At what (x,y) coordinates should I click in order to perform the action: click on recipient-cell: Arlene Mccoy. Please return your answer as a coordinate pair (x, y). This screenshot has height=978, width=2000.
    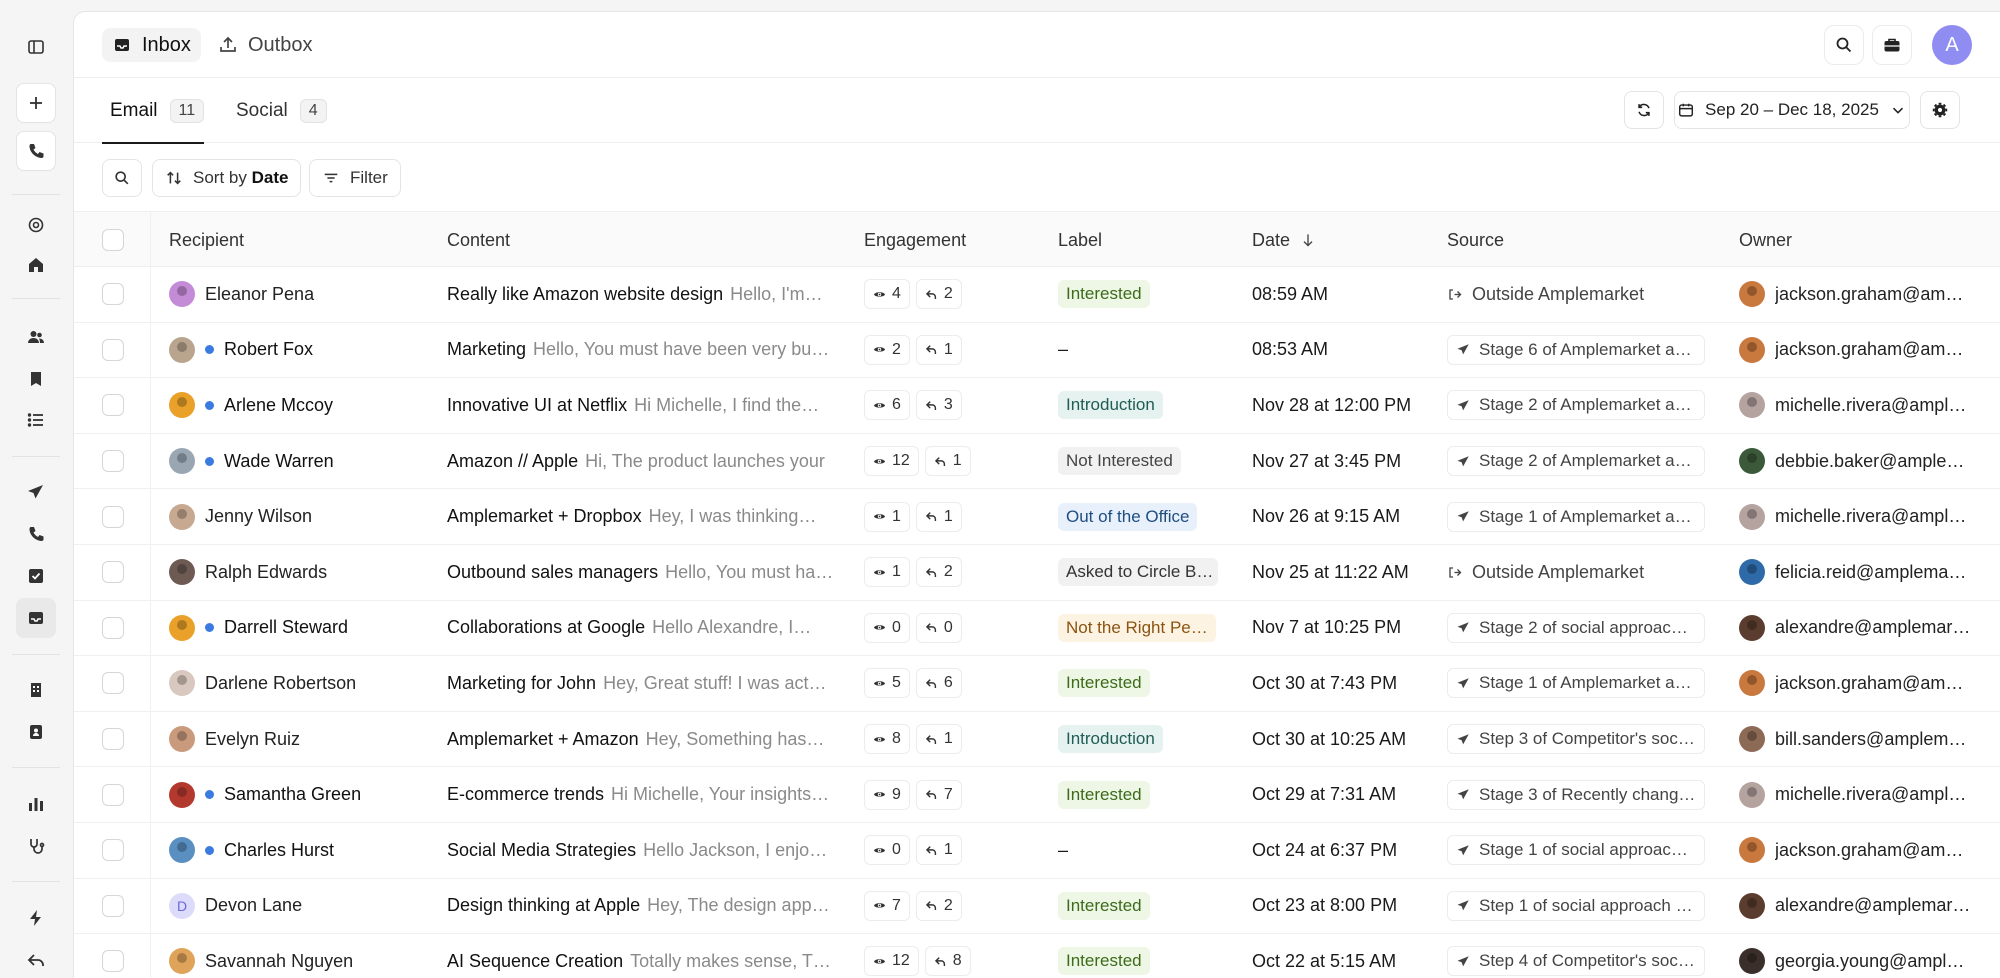
    Looking at the image, I should click on (299, 405).